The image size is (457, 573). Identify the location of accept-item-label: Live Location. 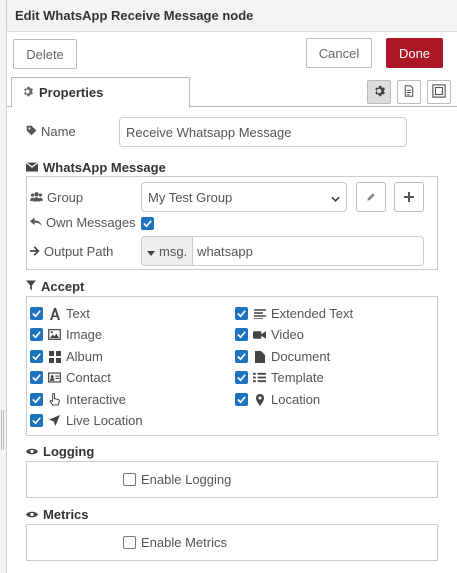
(104, 420).